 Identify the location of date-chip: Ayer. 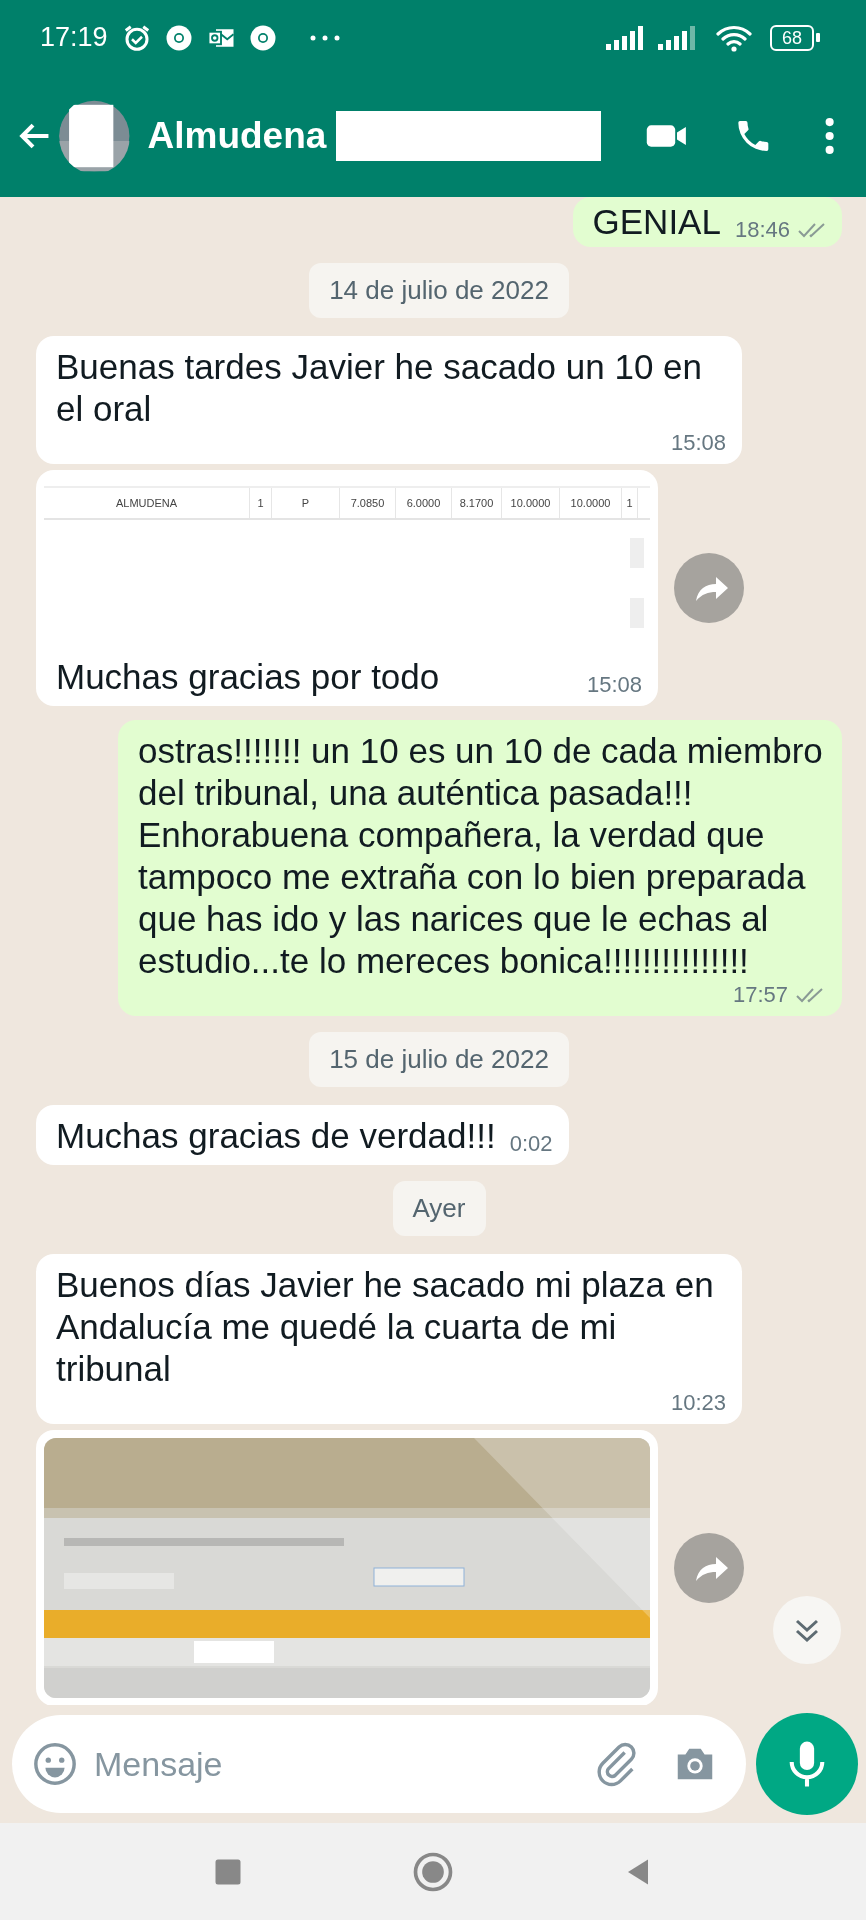
(439, 1208).